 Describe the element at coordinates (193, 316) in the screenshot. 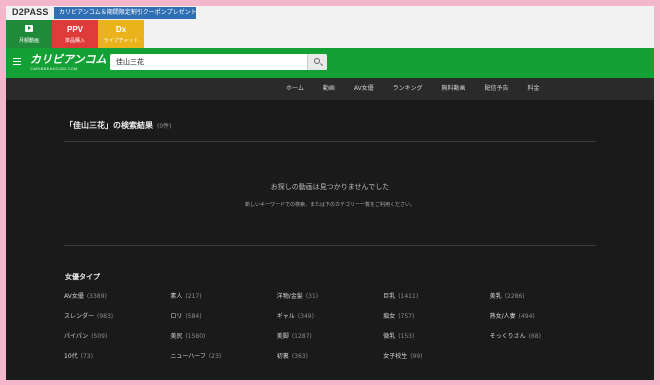

I see `category-count: (584)` at that location.